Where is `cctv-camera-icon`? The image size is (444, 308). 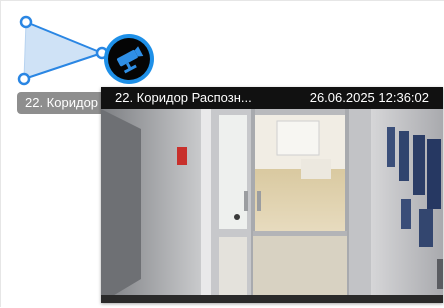
cctv-camera-icon is located at coordinates (130, 60).